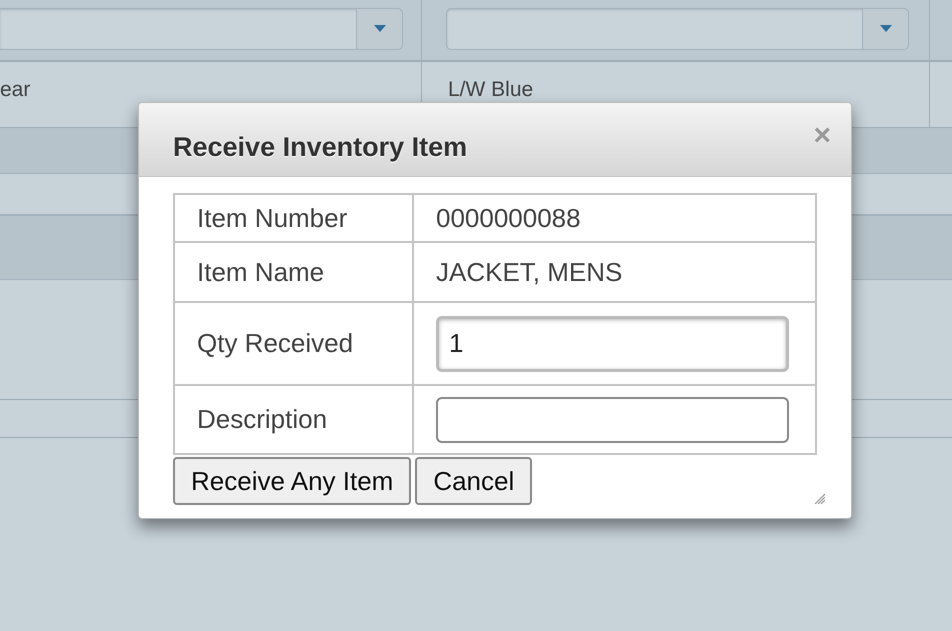 This screenshot has width=952, height=631. What do you see at coordinates (272, 217) in the screenshot?
I see `field-label: Item Number` at bounding box center [272, 217].